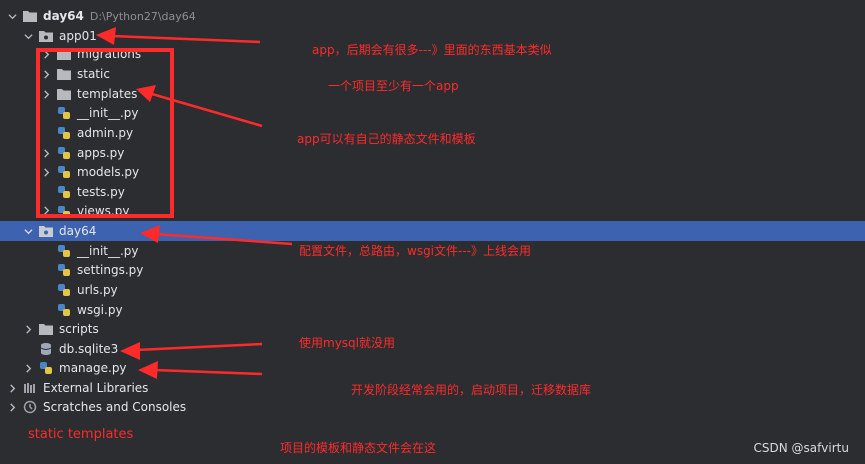 This screenshot has height=464, width=865. Describe the element at coordinates (415, 251) in the screenshot. I see `annotation-day64: 配置文件，总路由，wsgi文件---》上线会用` at that location.